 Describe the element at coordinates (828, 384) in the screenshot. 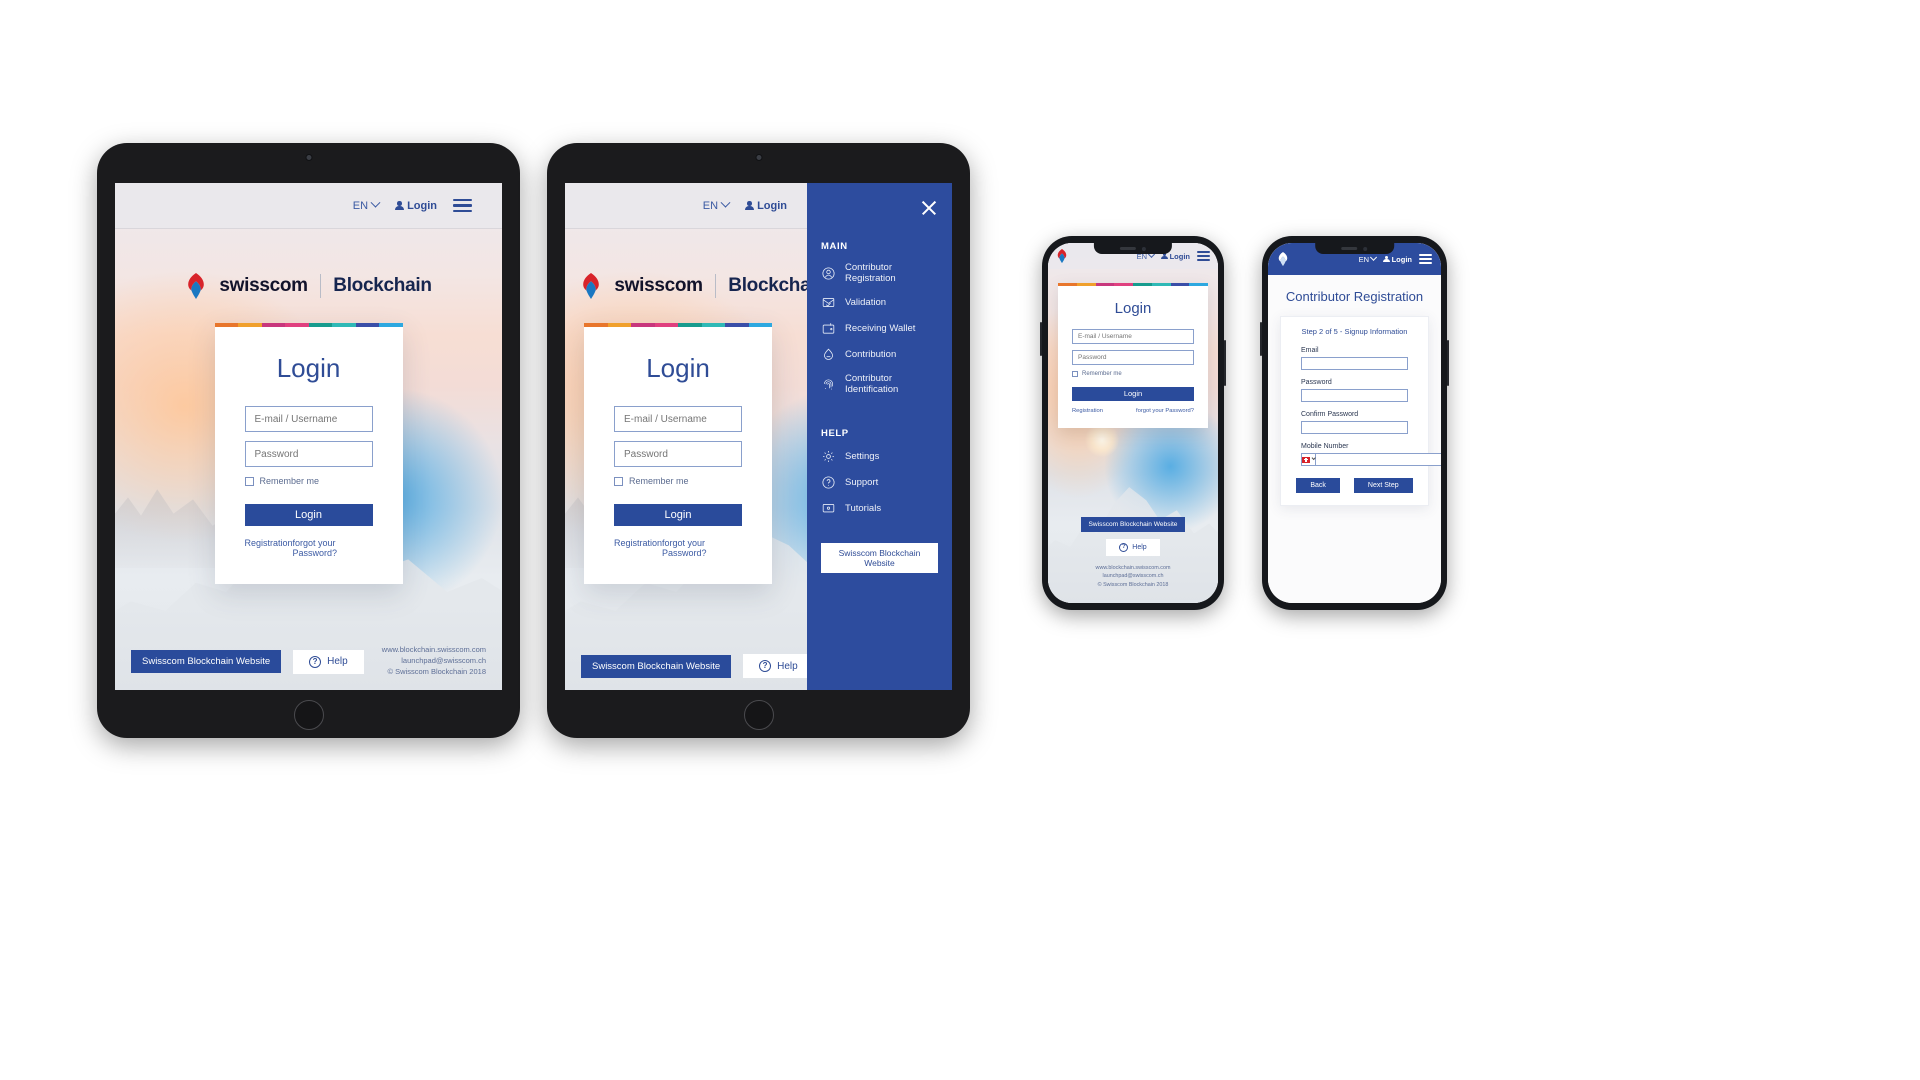

I see `fingerprint-icon` at that location.